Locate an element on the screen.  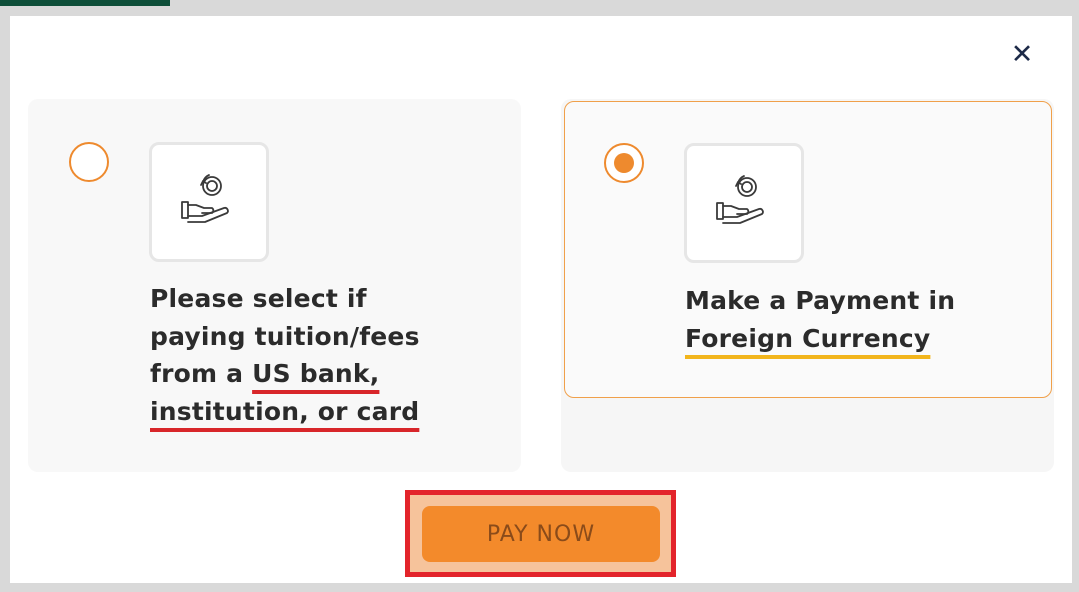
icon-tile-foreign-currency is located at coordinates (744, 203).